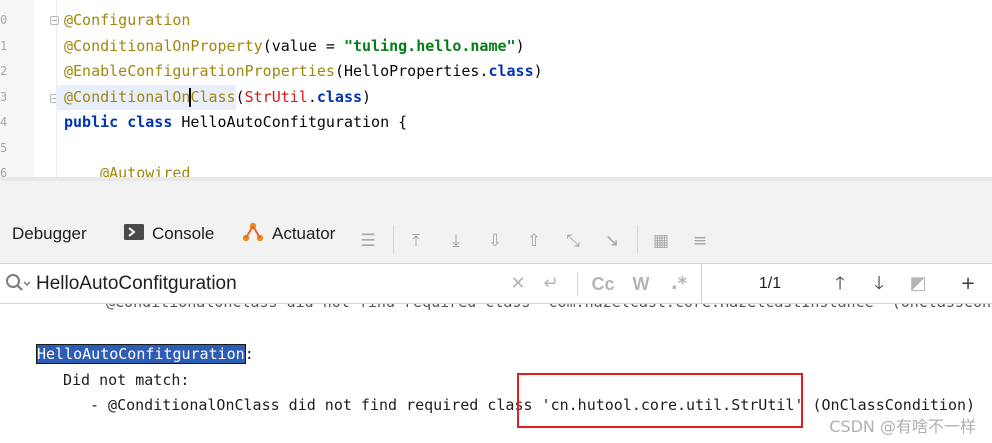 Image resolution: width=992 pixels, height=443 pixels. What do you see at coordinates (573, 241) in the screenshot?
I see `run-to-cursor-icon: ⤡` at bounding box center [573, 241].